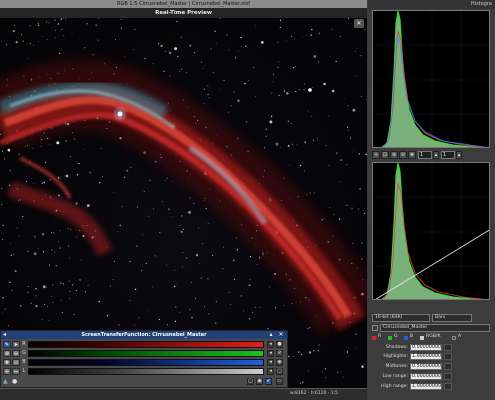  Describe the element at coordinates (375, 328) in the screenshot. I see `view-icon` at that location.